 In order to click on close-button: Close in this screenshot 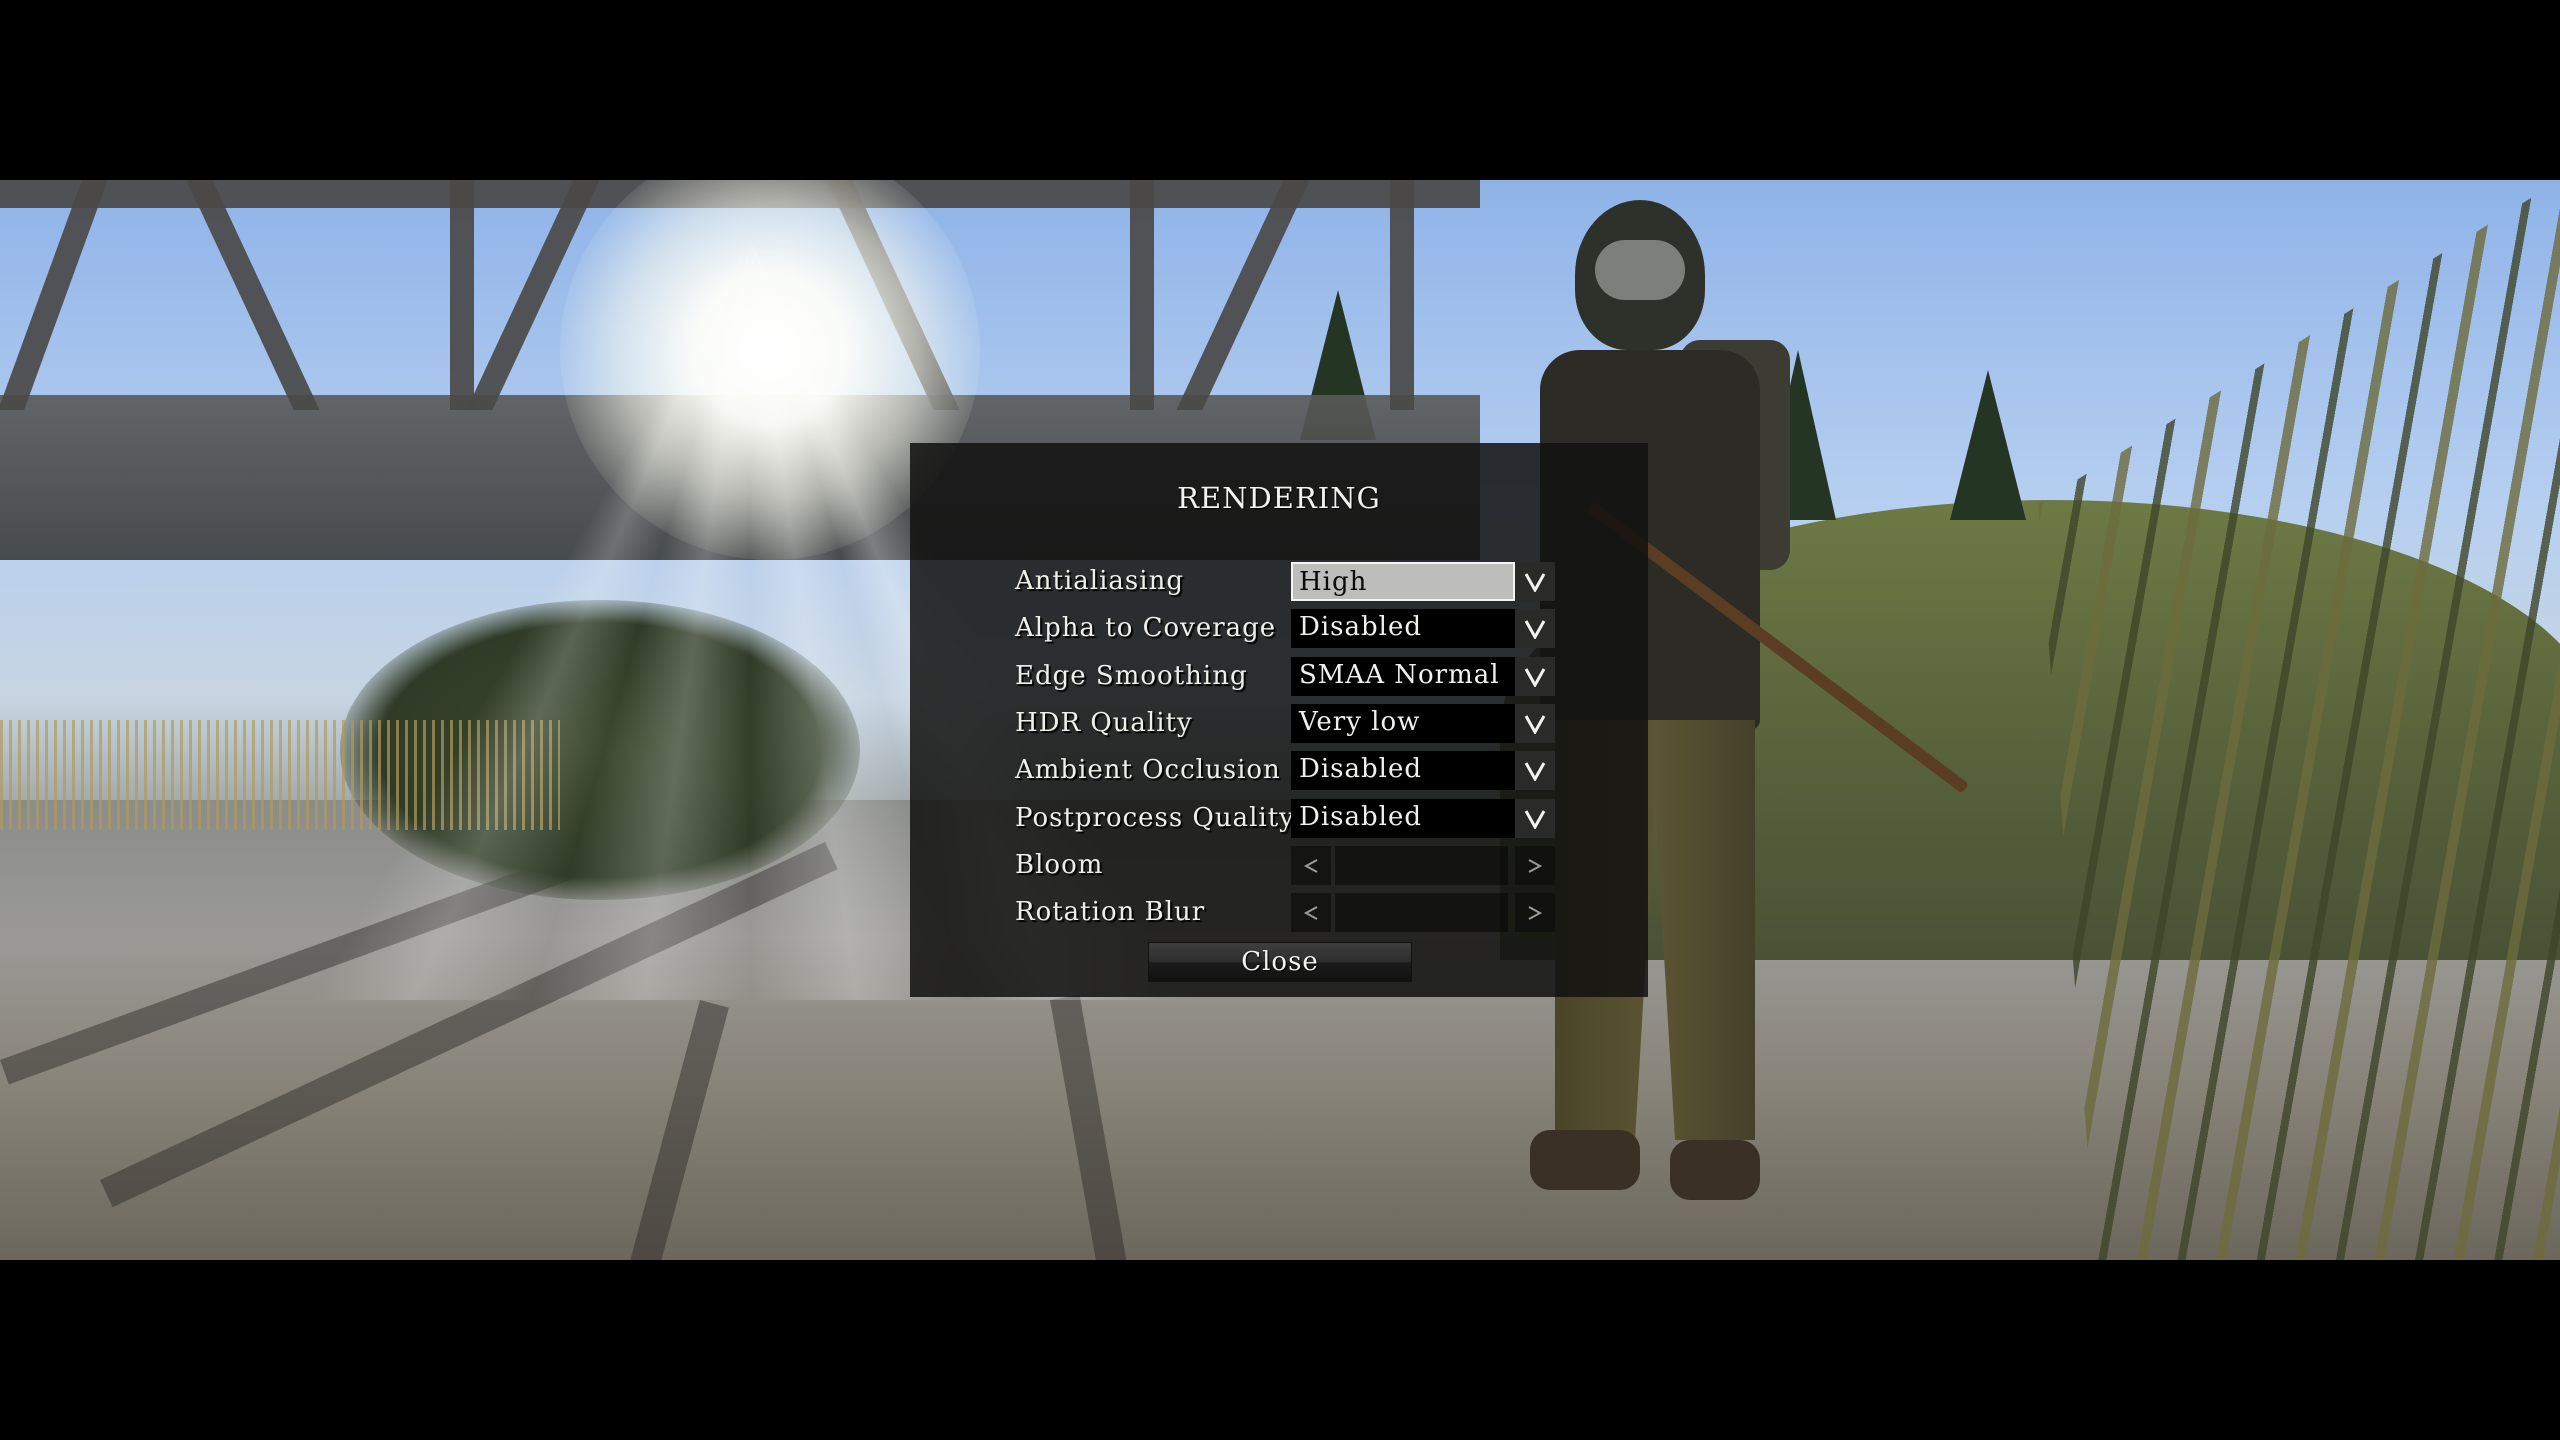, I will do `click(1280, 962)`.